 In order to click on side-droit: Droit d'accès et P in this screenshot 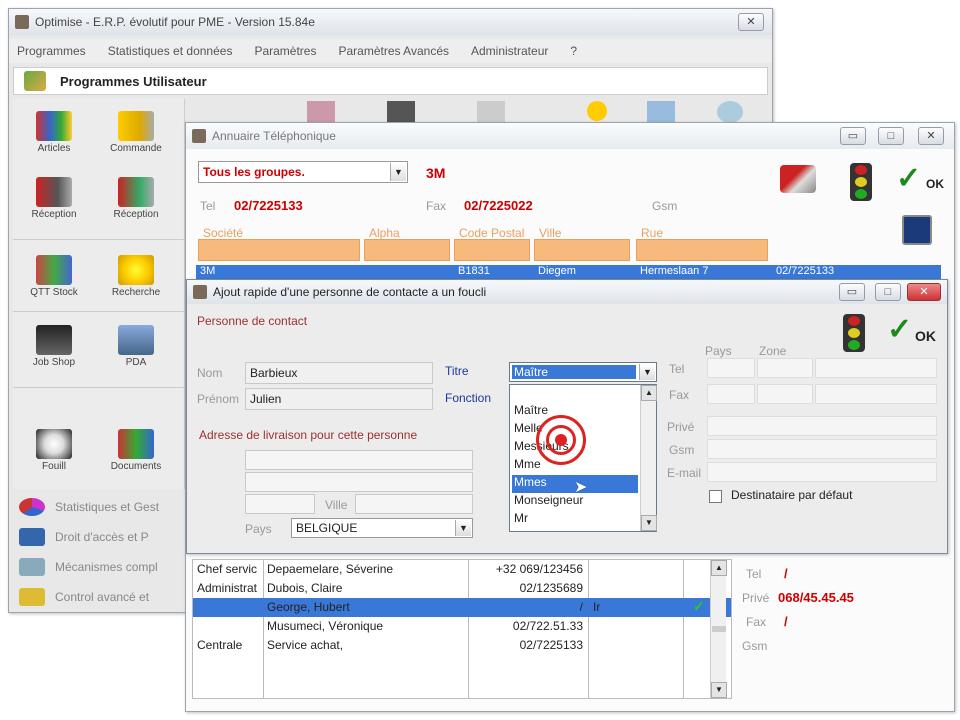, I will do `click(104, 537)`.